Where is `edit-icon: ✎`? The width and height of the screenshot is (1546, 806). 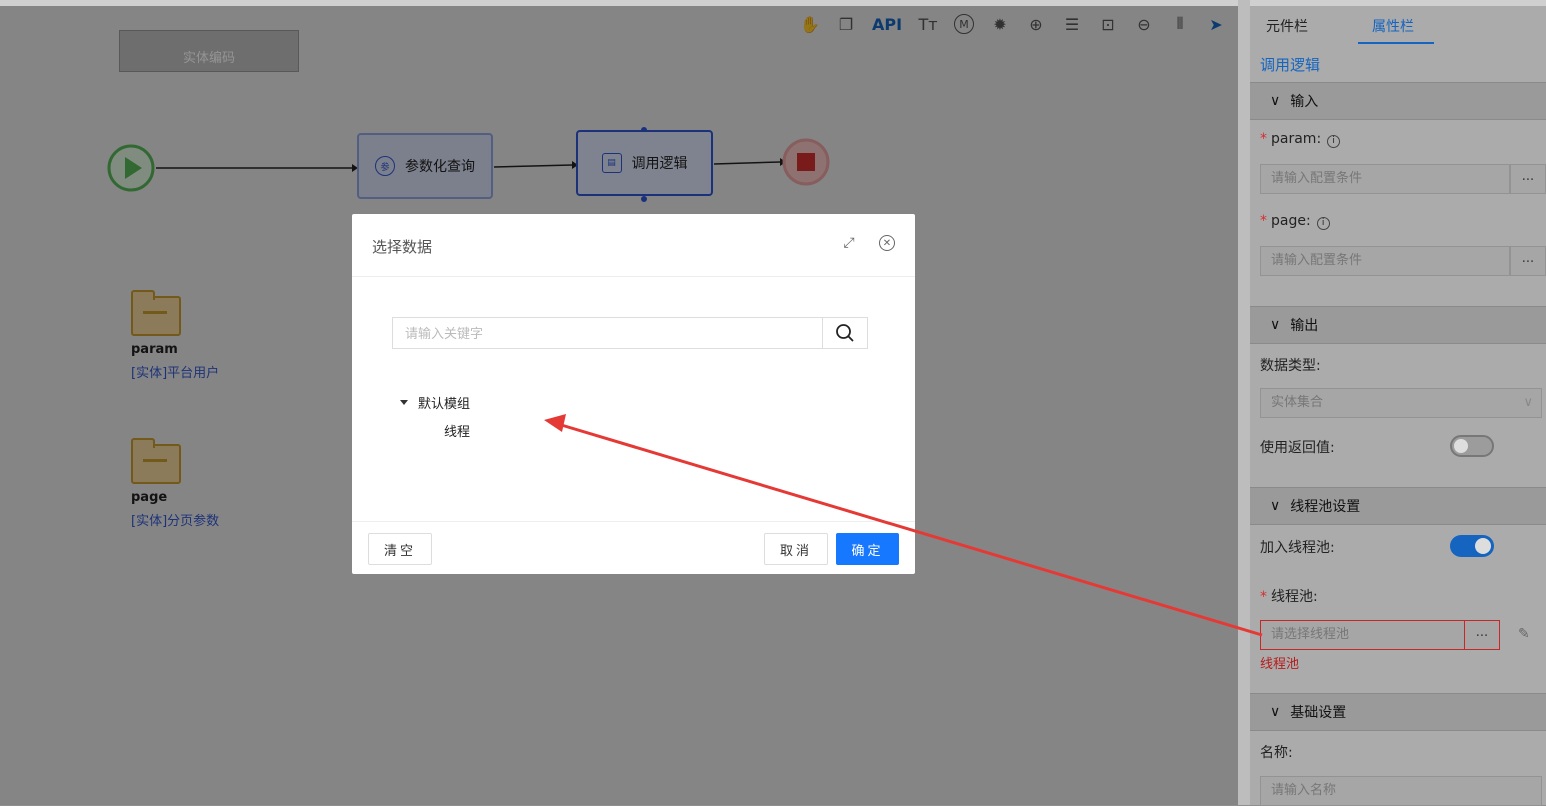
edit-icon: ✎ is located at coordinates (1524, 634).